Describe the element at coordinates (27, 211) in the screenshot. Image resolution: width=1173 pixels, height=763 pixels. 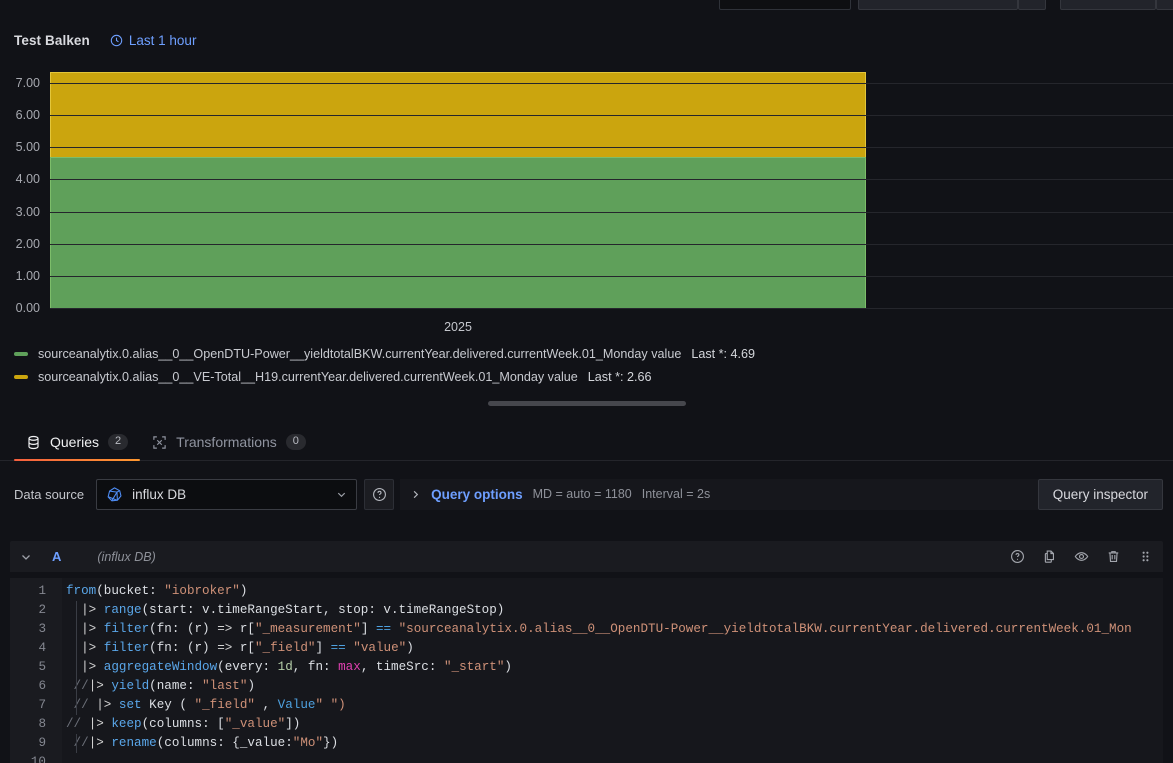
I see `y-axis-tick: 3.00` at that location.